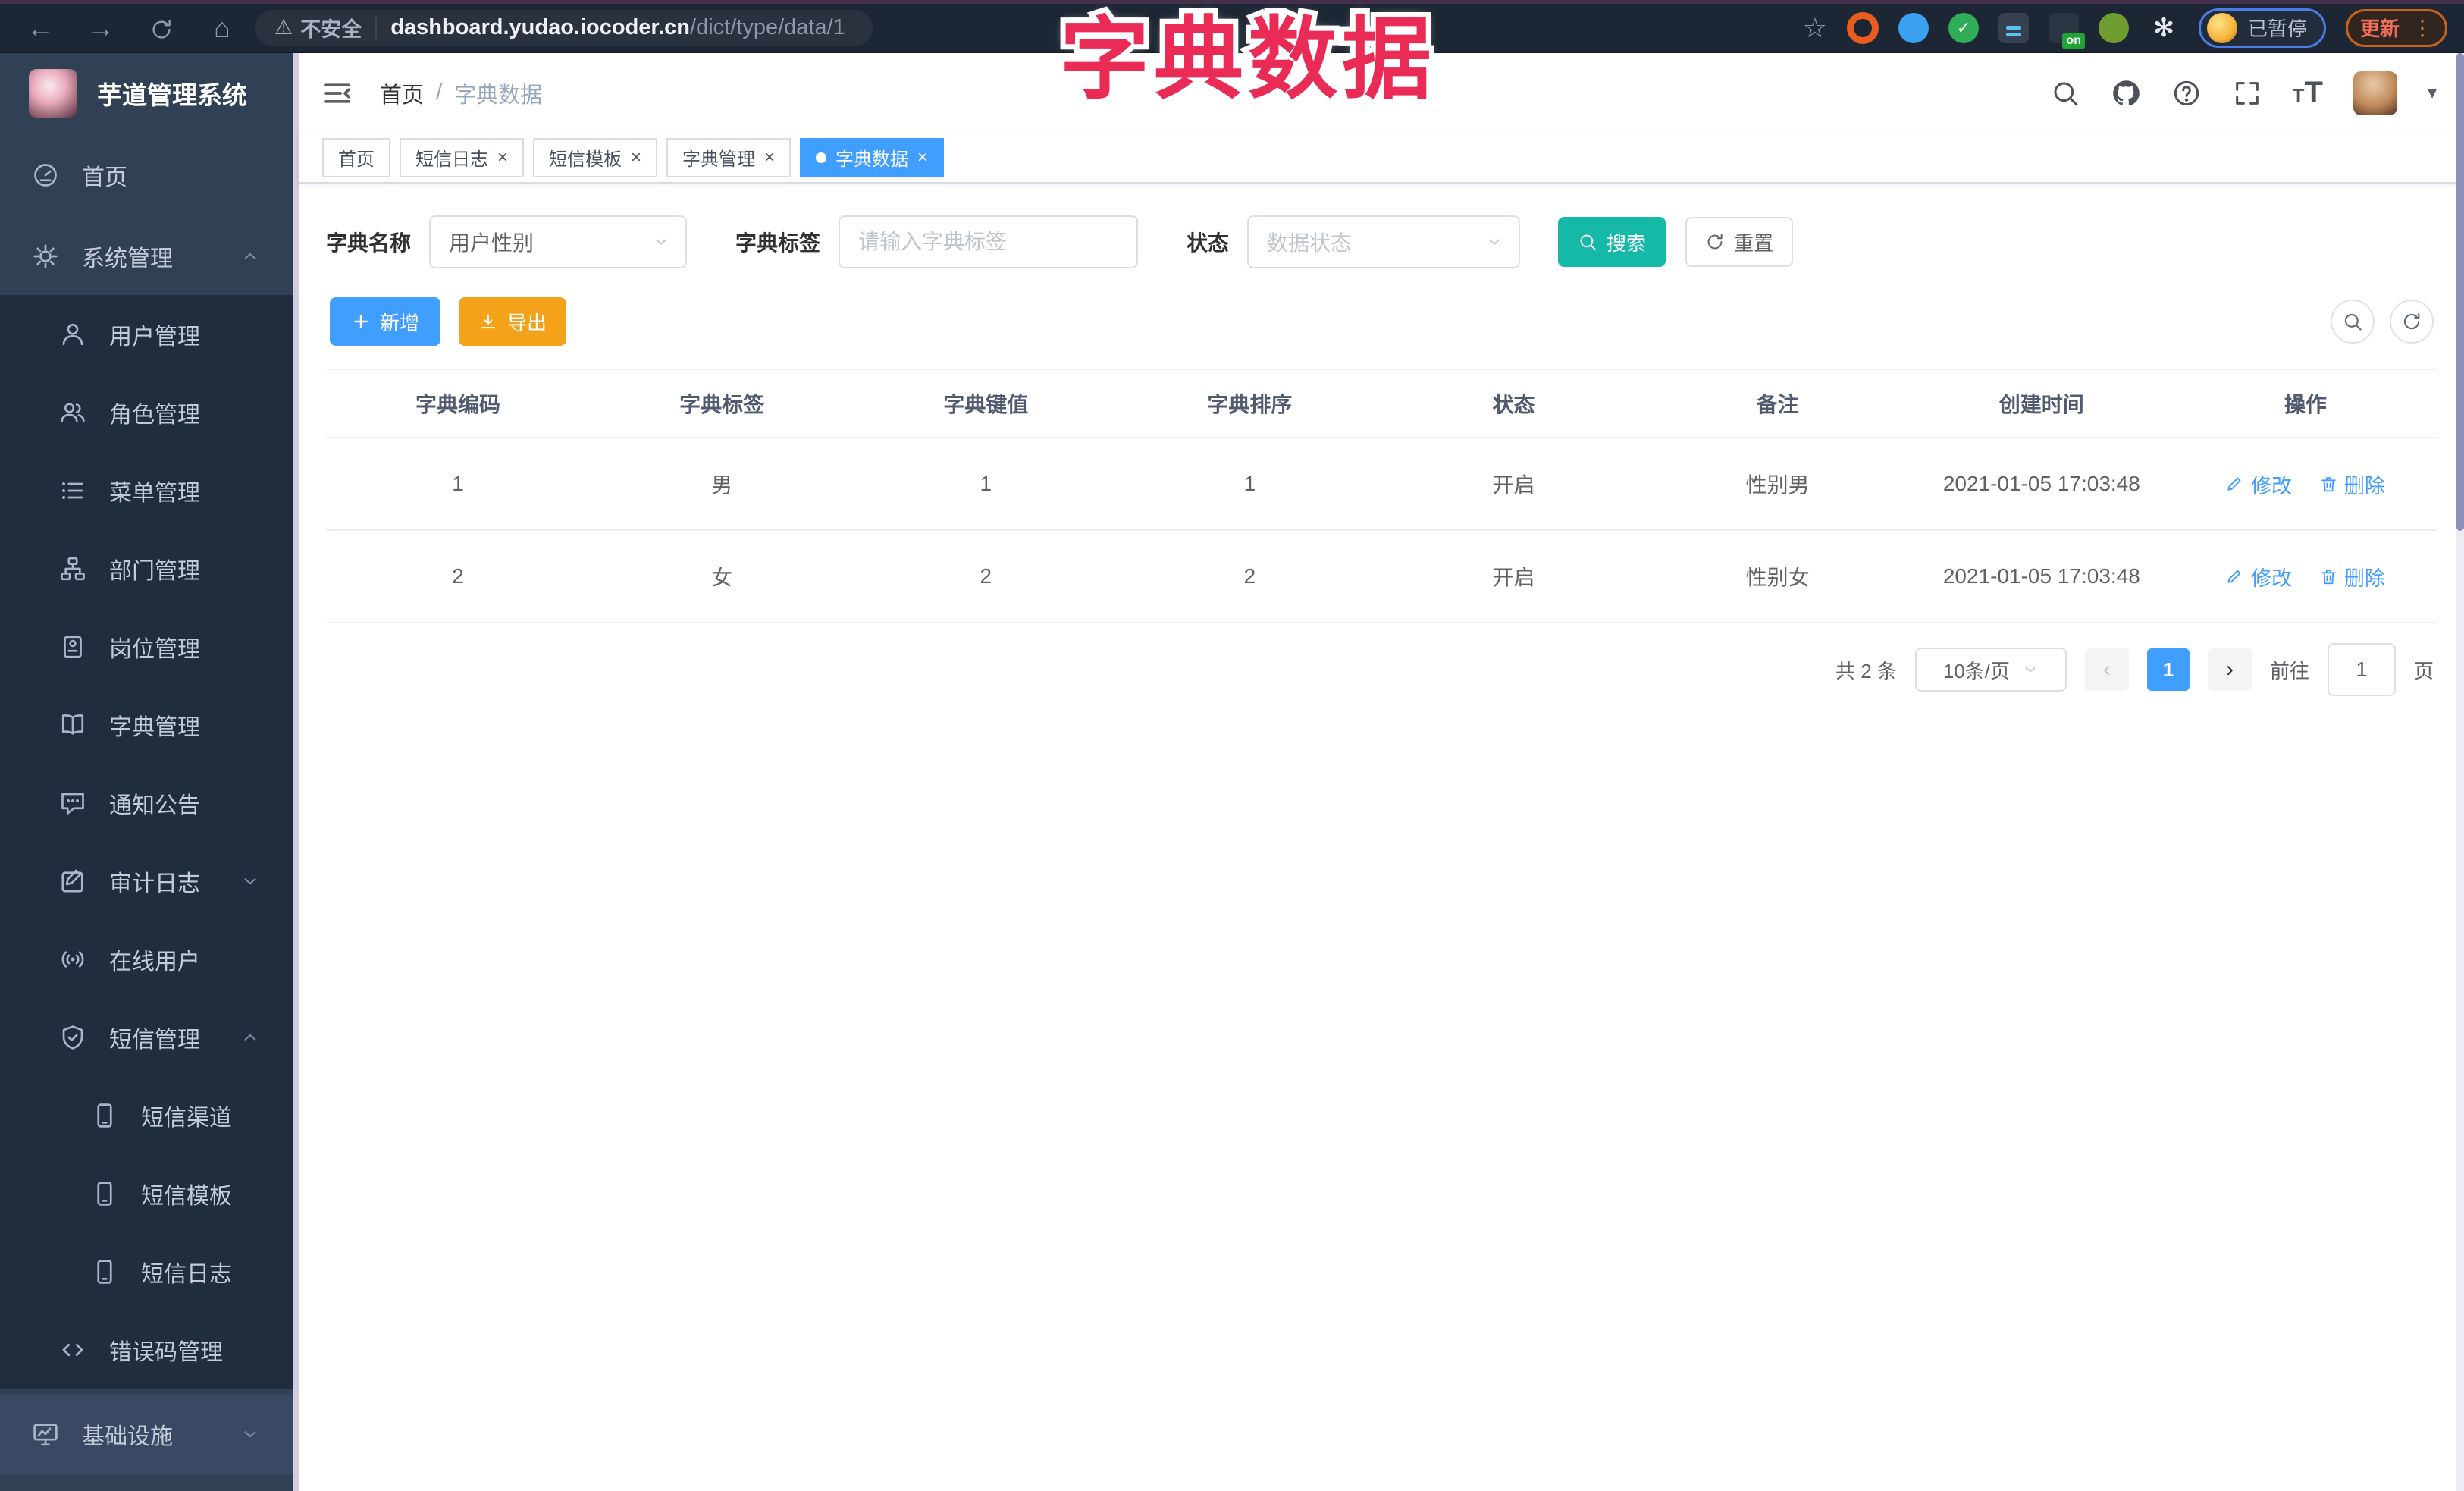  Describe the element at coordinates (2424, 671) in the screenshot. I see `page-unit-label: 页` at that location.